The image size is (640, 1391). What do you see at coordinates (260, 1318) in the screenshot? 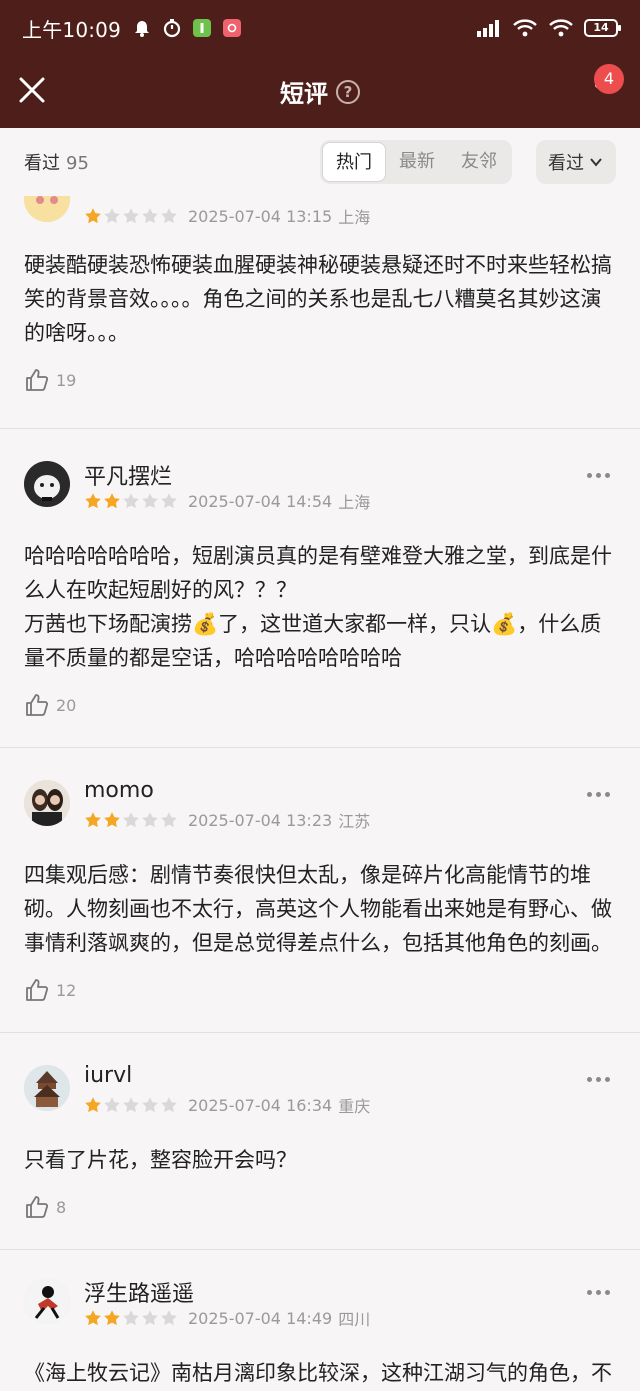
I see `review-date: 2025-07-04 14:49` at bounding box center [260, 1318].